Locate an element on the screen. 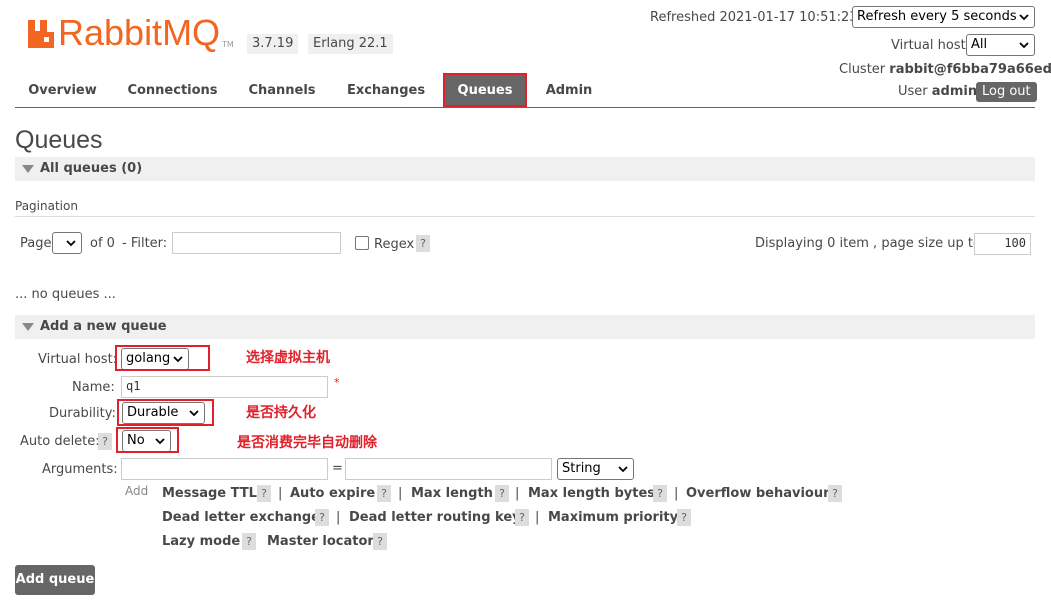 Image resolution: width=1051 pixels, height=610 pixels. pagination-divider is located at coordinates (525, 216).